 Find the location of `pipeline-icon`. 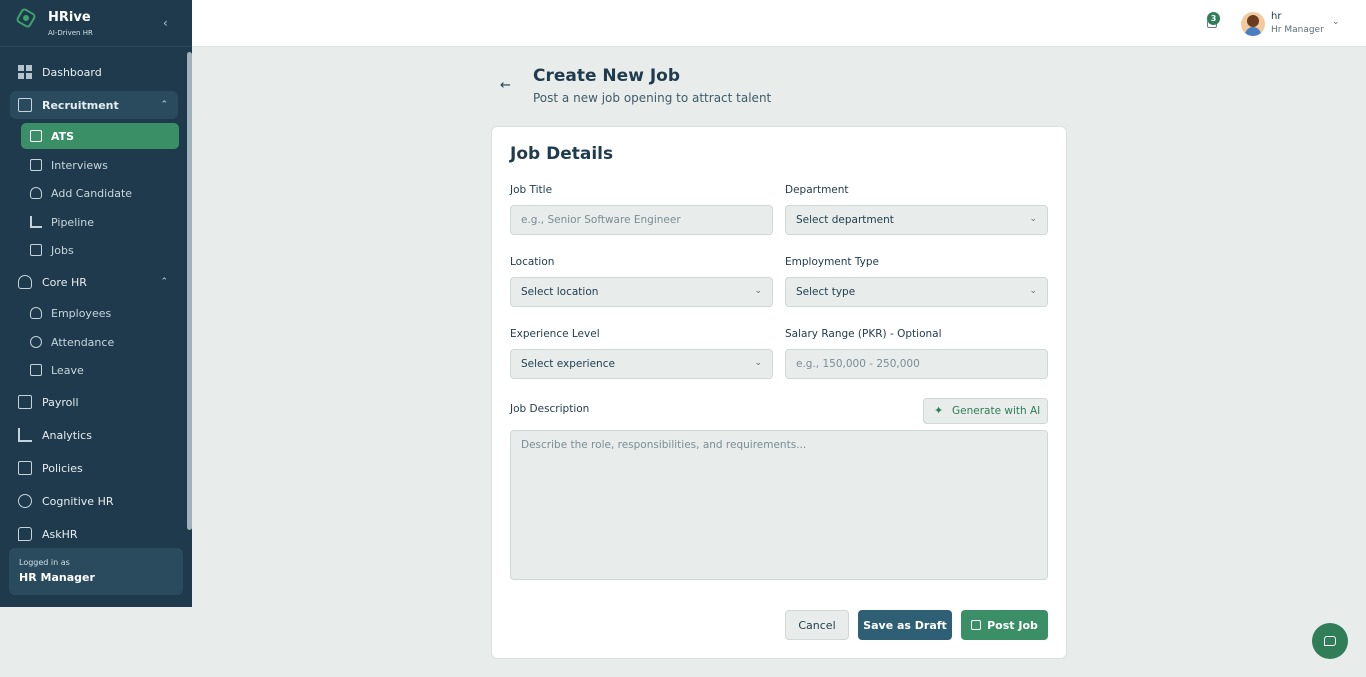

pipeline-icon is located at coordinates (36, 222).